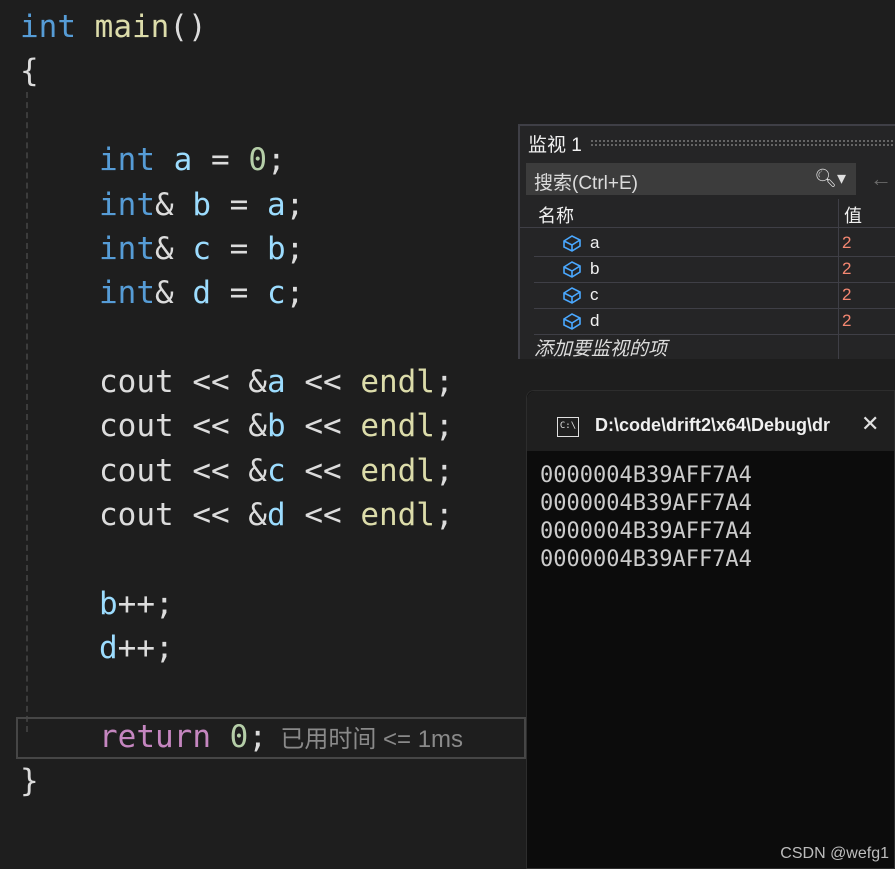 The width and height of the screenshot is (895, 869). Describe the element at coordinates (556, 215) in the screenshot. I see `col-name: 名称` at that location.